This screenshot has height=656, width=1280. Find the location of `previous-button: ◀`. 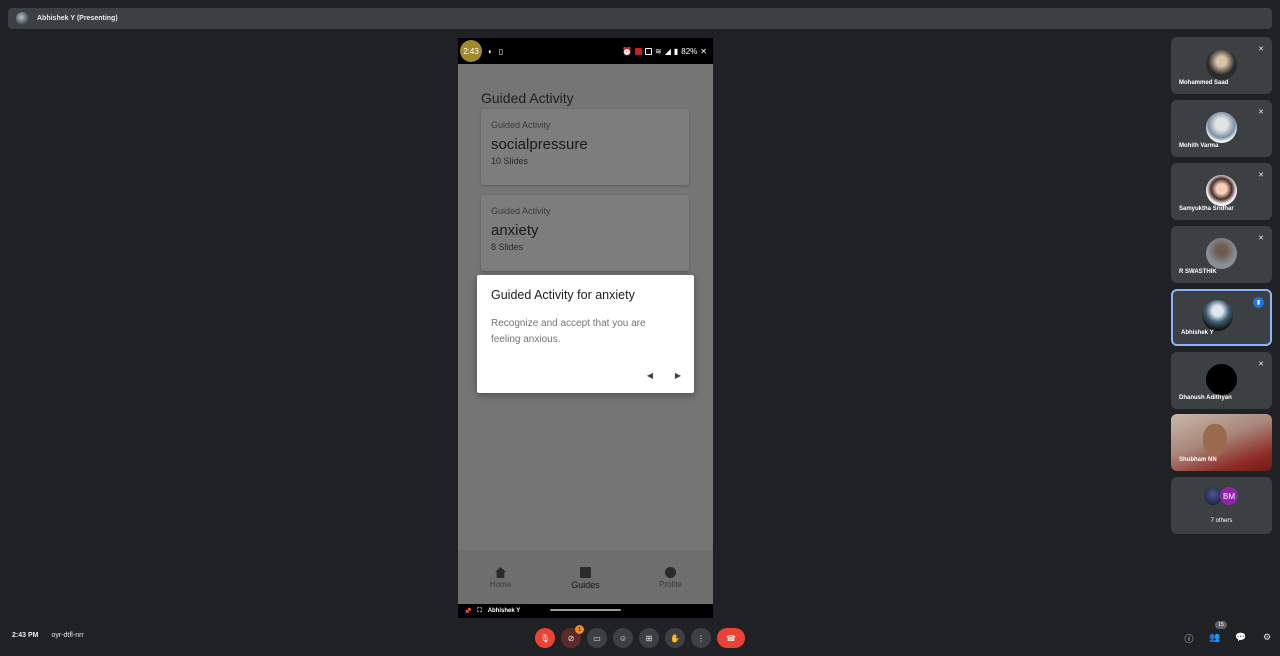

previous-button: ◀ is located at coordinates (650, 376).